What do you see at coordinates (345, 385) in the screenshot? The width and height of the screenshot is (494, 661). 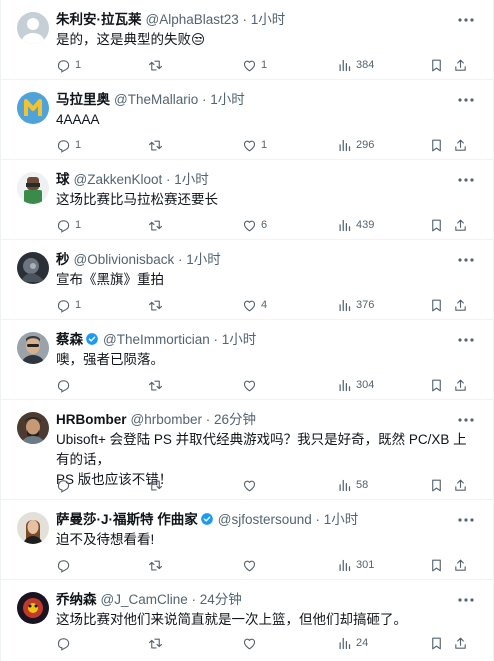 I see `views-chart-icon` at bounding box center [345, 385].